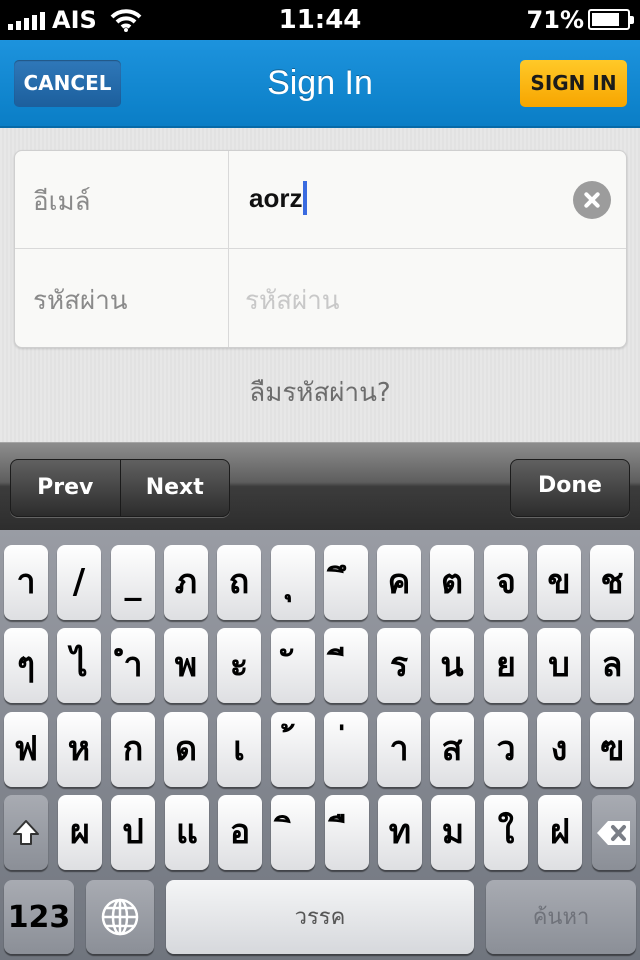 The image size is (640, 960). What do you see at coordinates (320, 392) in the screenshot?
I see `forgot-password-link: ลืมรหัสผ่าน?` at bounding box center [320, 392].